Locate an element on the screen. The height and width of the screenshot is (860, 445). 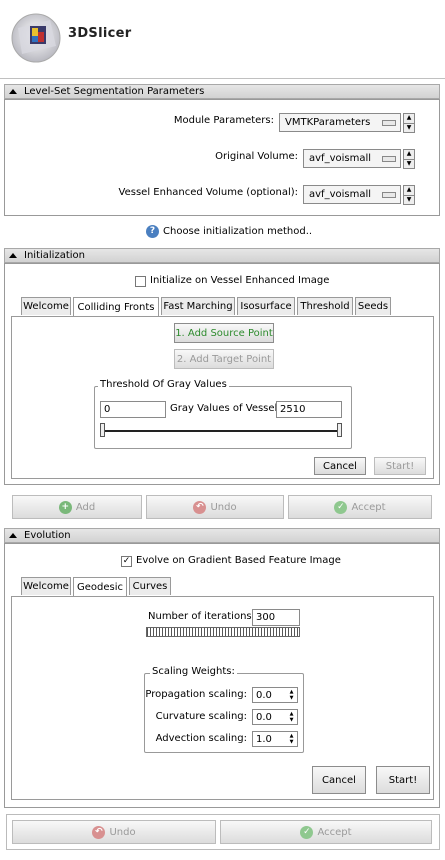
evo-cancel-button: Cancel is located at coordinates (339, 780).